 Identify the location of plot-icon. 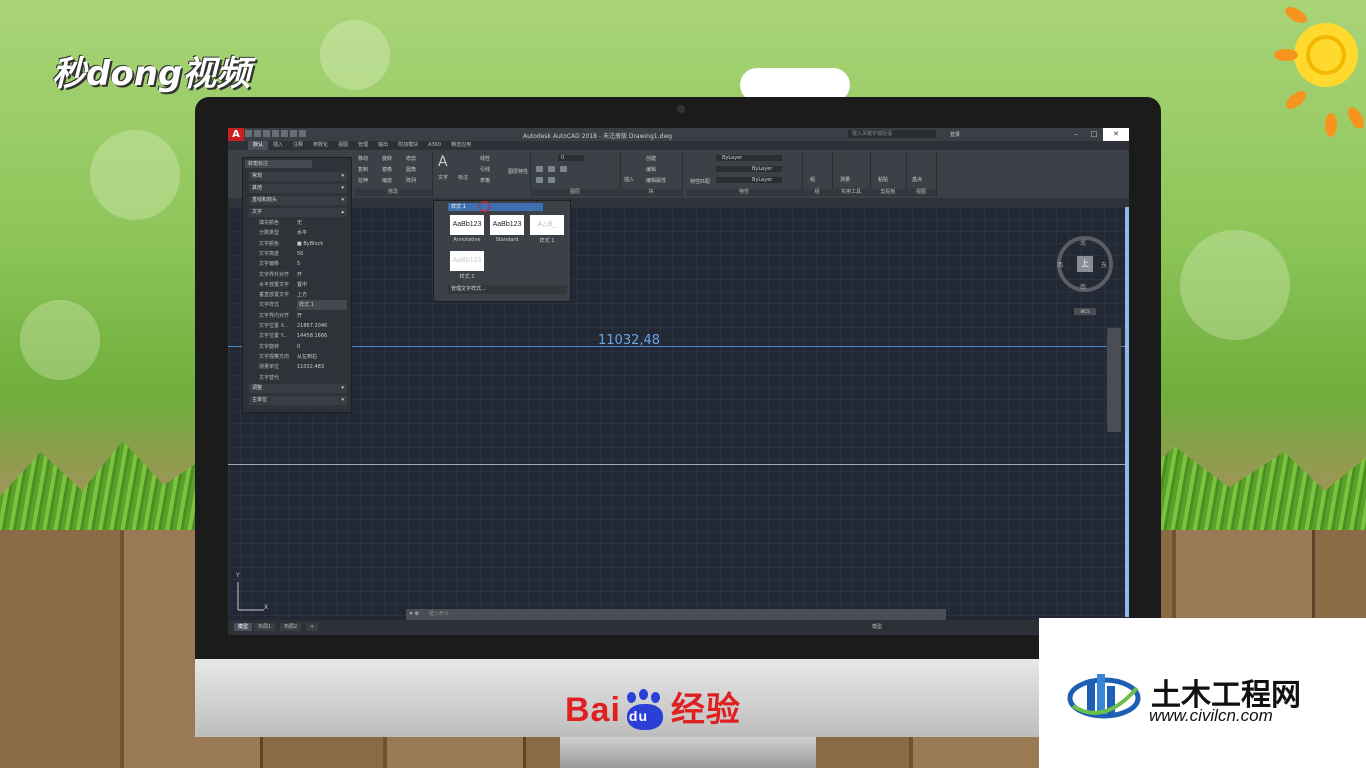
(284, 133).